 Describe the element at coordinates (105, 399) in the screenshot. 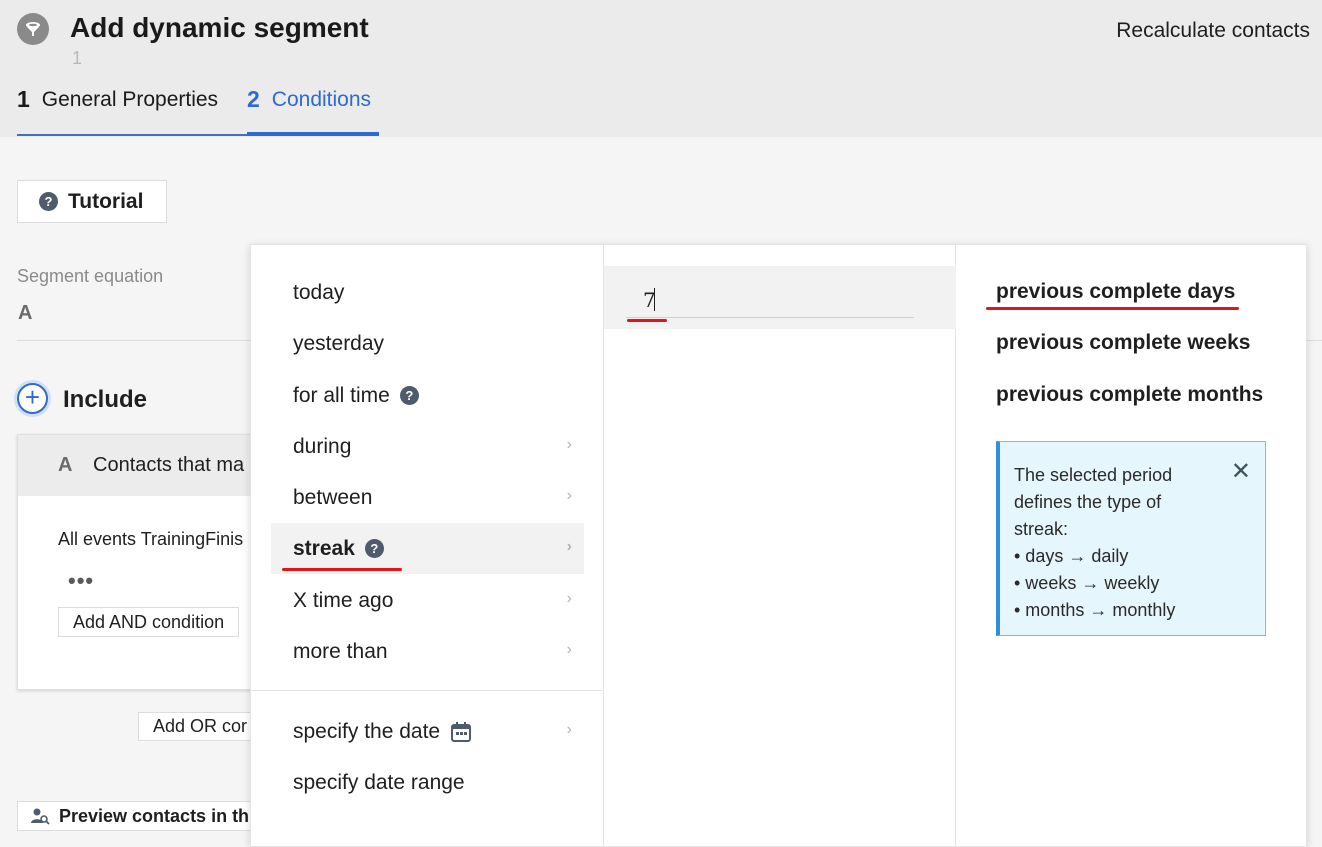

I see `include-heading: Include` at that location.